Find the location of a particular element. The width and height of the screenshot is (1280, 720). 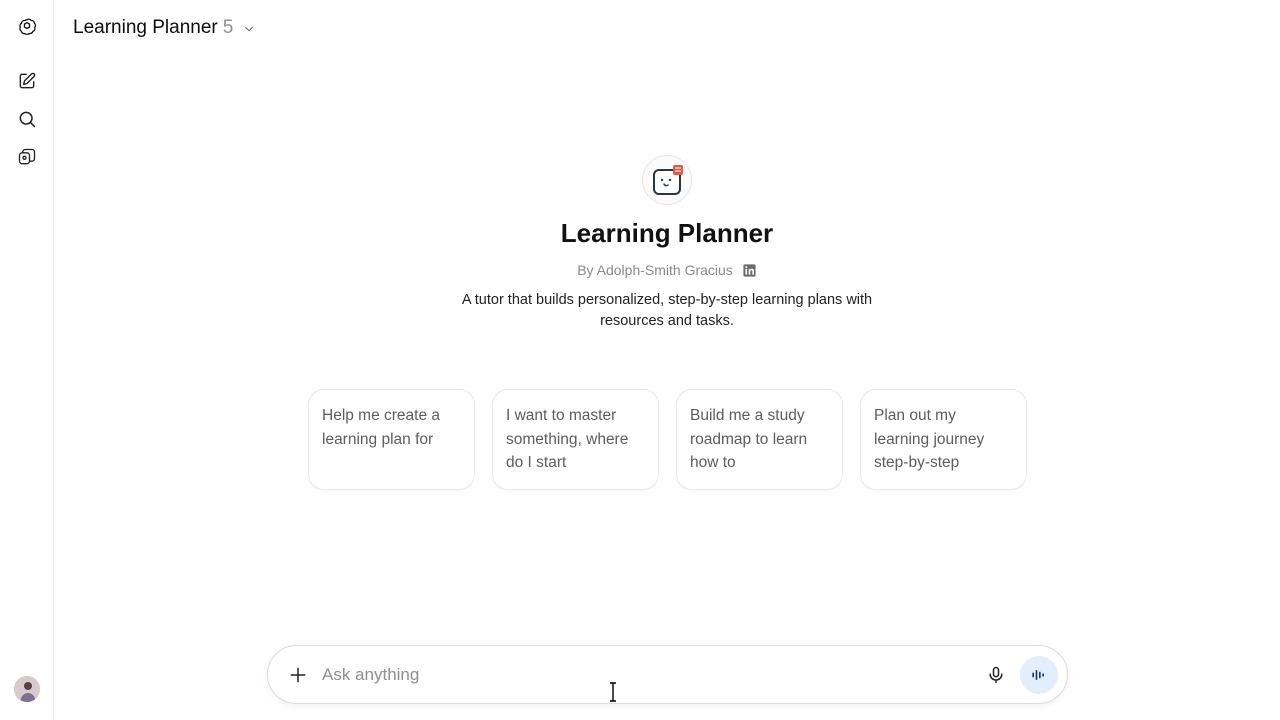

openai-logo-icon is located at coordinates (27, 27).